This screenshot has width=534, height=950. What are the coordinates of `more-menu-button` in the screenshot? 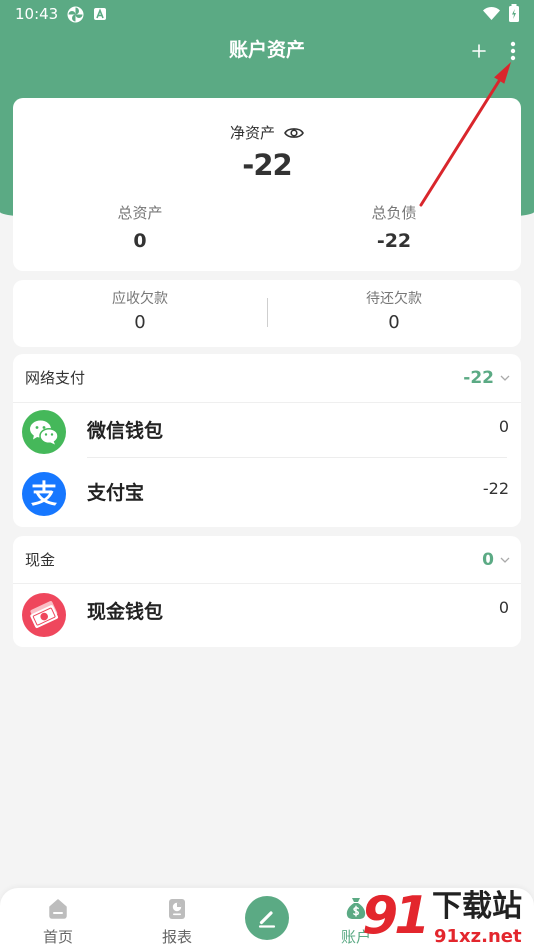 It's located at (513, 51).